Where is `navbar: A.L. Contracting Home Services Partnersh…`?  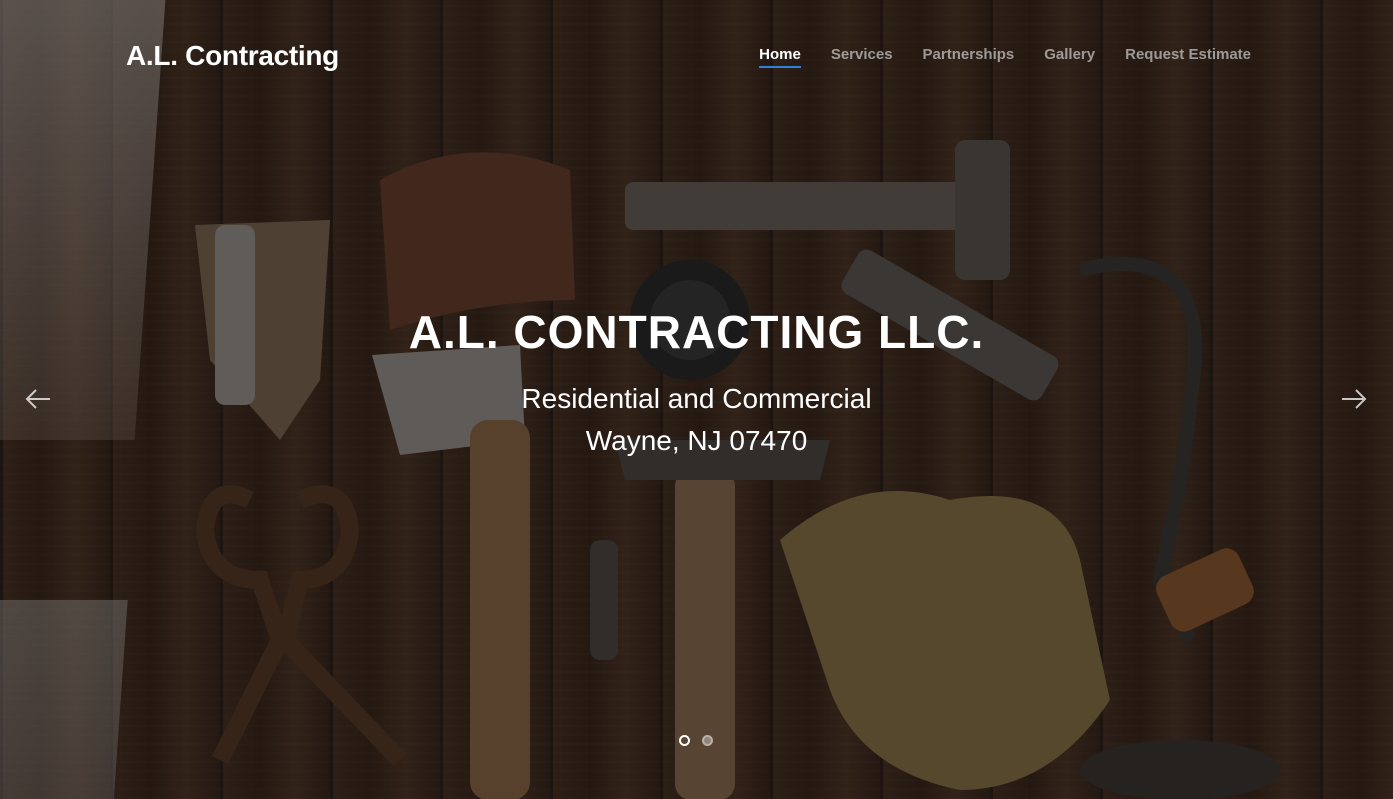
navbar: A.L. Contracting Home Services Partnersh… is located at coordinates (696, 55).